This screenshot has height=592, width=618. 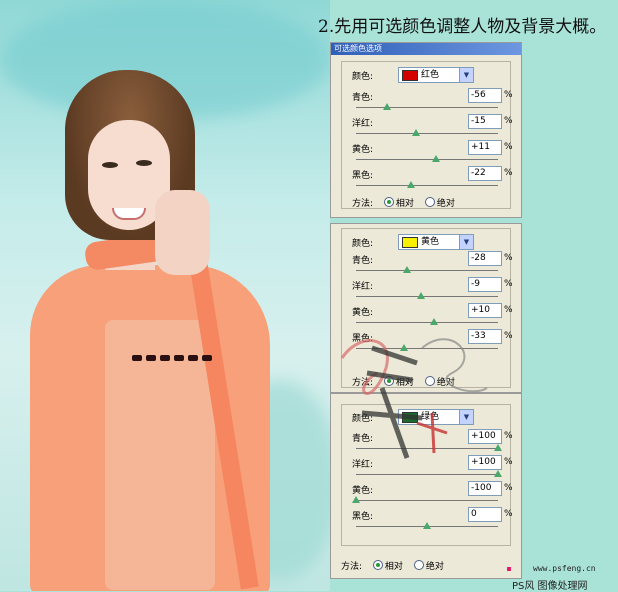 What do you see at coordinates (430, 417) in the screenshot?
I see `color-name: 绿色` at bounding box center [430, 417].